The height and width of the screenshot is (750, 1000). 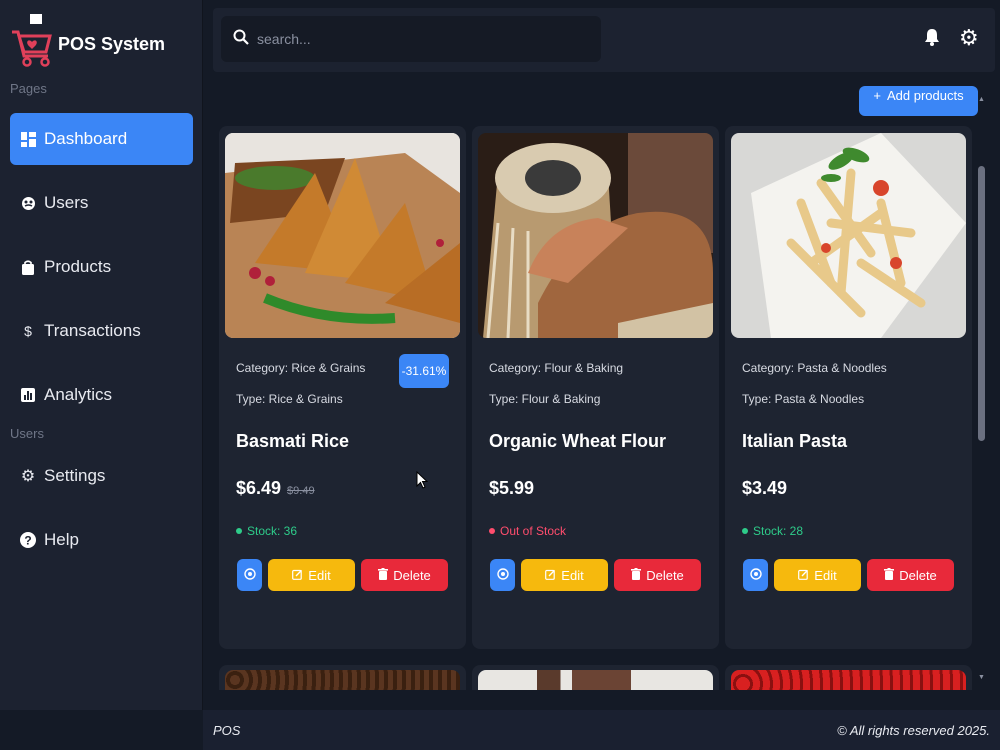 I want to click on bag-icon, so click(x=28, y=267).